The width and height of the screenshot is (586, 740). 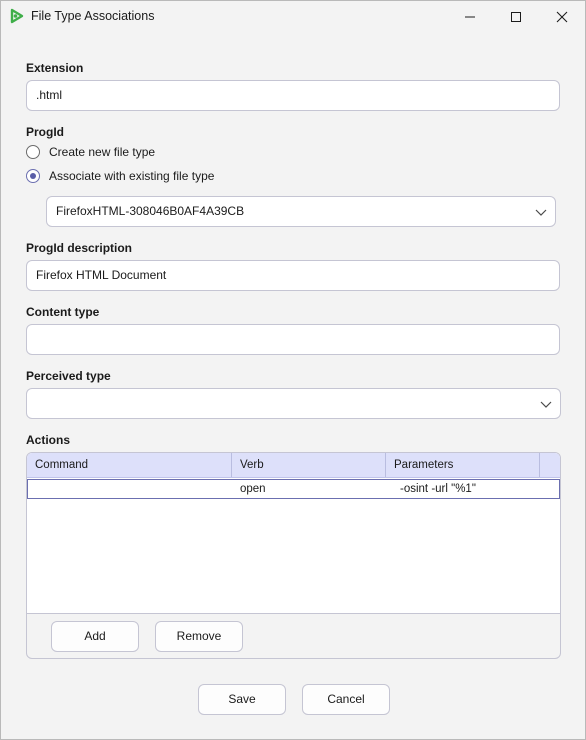 What do you see at coordinates (293, 489) in the screenshot?
I see `table-row: open -osint -url "%1"` at bounding box center [293, 489].